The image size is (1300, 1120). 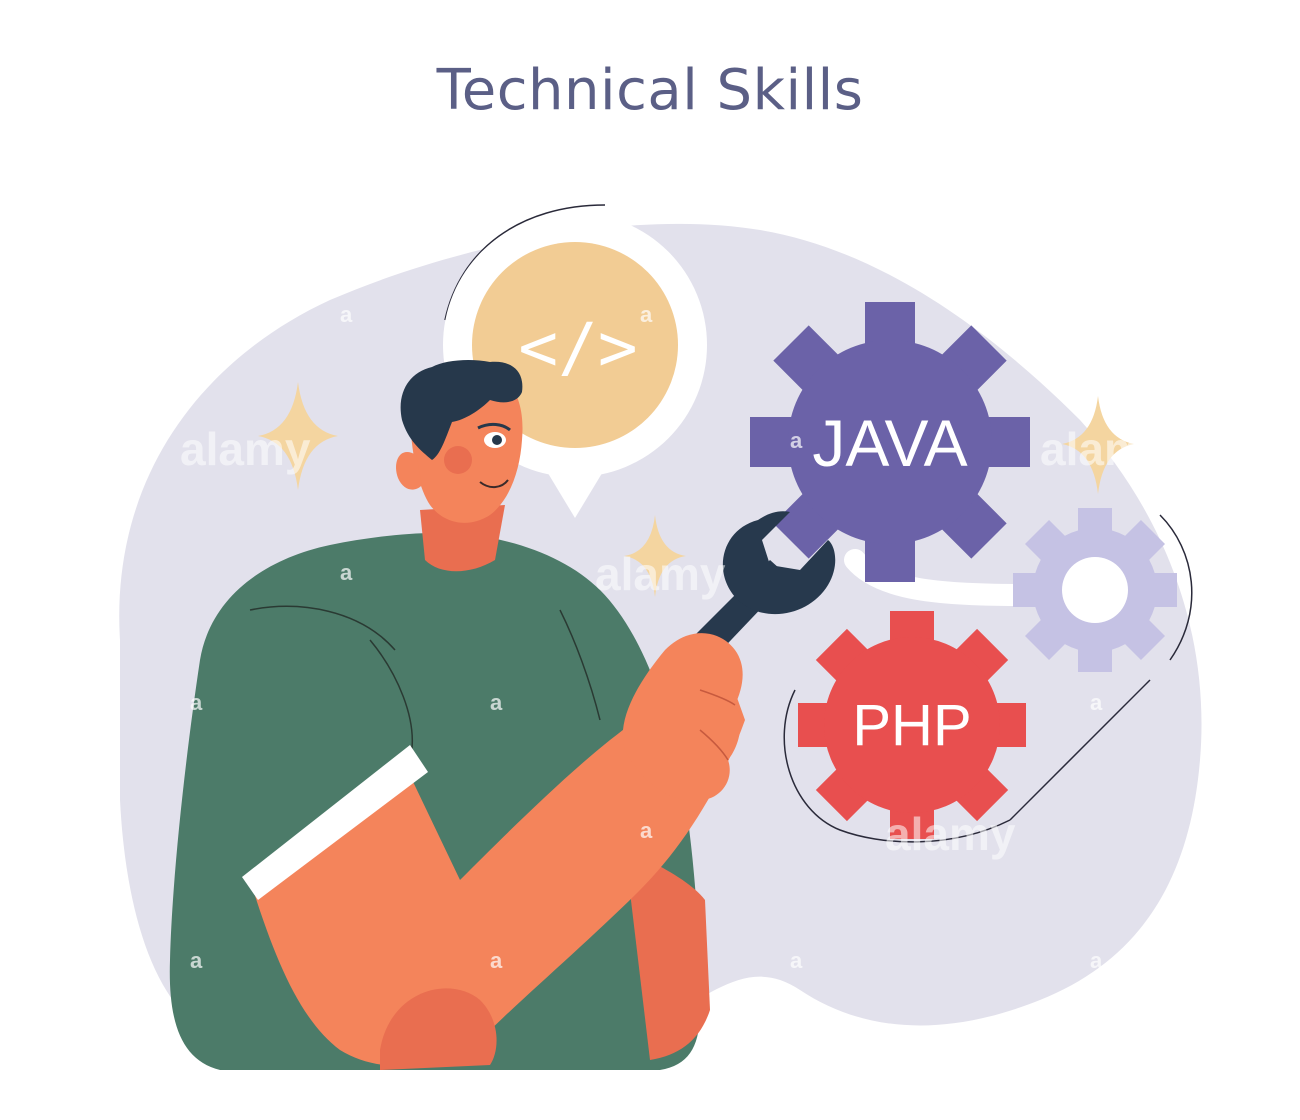 I want to click on cheek, so click(x=458, y=460).